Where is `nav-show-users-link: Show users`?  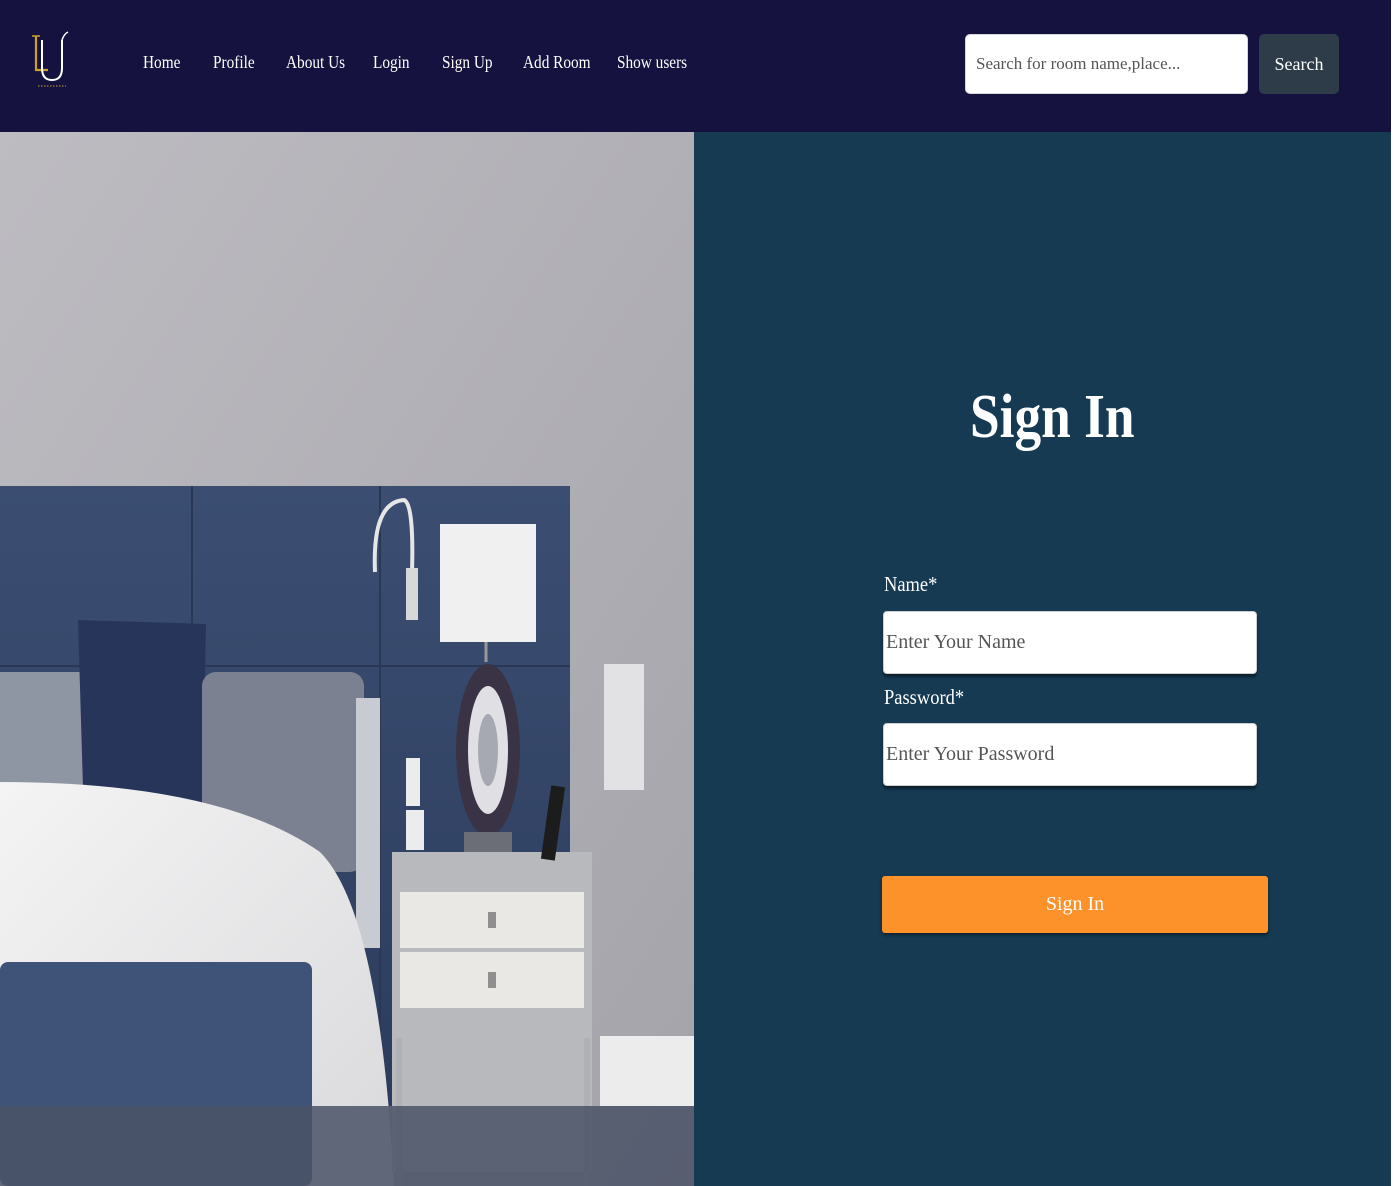 nav-show-users-link: Show users is located at coordinates (652, 62).